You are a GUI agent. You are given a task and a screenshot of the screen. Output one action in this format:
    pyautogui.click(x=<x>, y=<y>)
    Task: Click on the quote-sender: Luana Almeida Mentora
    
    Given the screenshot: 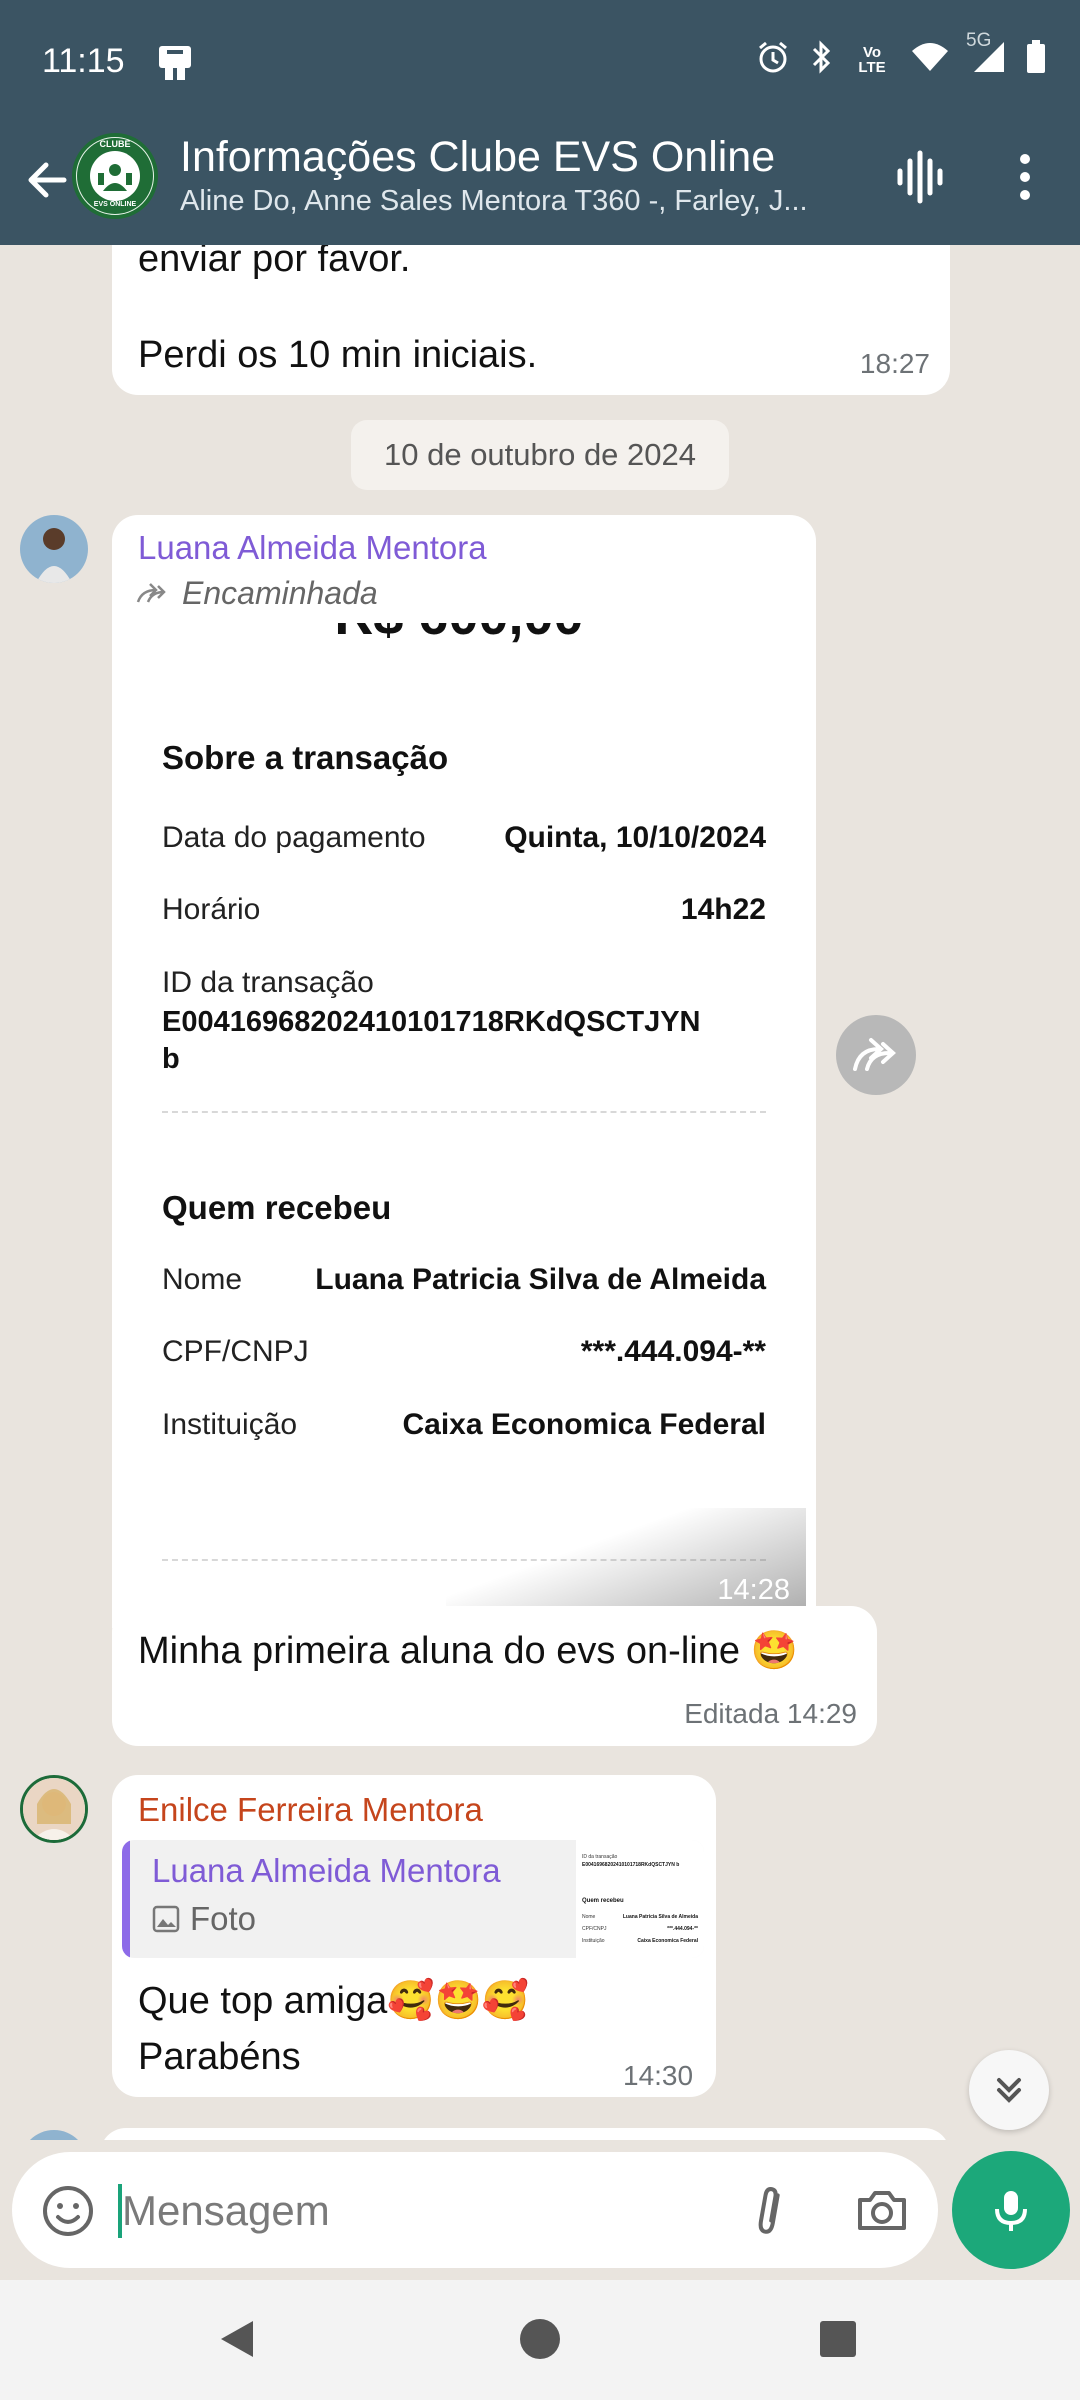 What is the action you would take?
    pyautogui.click(x=326, y=1870)
    